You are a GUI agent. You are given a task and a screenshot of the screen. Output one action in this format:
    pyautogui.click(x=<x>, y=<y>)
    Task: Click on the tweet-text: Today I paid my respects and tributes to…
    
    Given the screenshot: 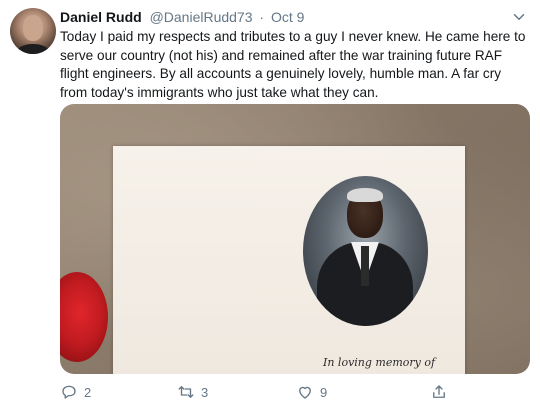 What is the action you would take?
    pyautogui.click(x=293, y=64)
    